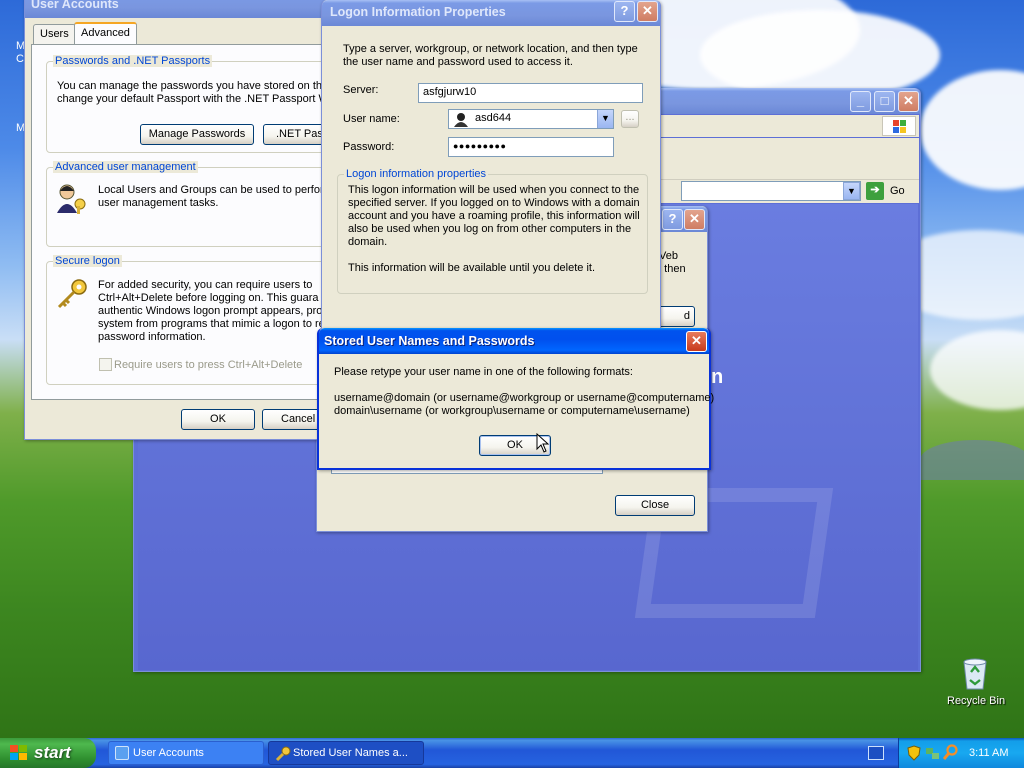 The height and width of the screenshot is (768, 1024). What do you see at coordinates (461, 120) in the screenshot?
I see `user-icon` at bounding box center [461, 120].